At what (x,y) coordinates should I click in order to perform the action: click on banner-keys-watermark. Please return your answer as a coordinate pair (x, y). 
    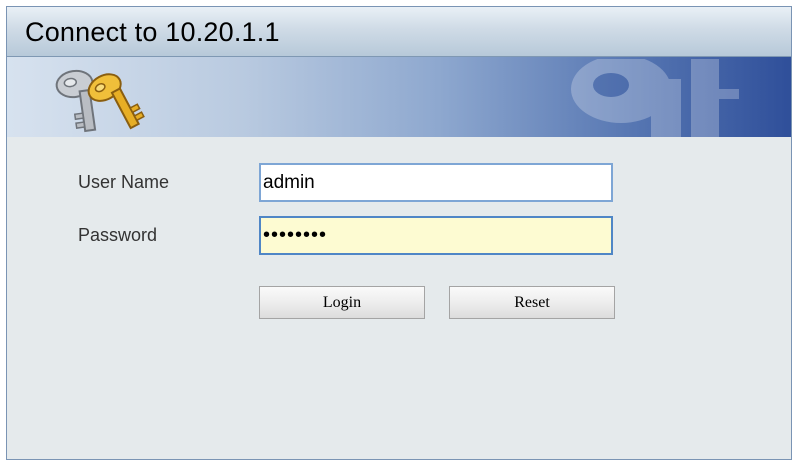
    Looking at the image, I should click on (655, 98).